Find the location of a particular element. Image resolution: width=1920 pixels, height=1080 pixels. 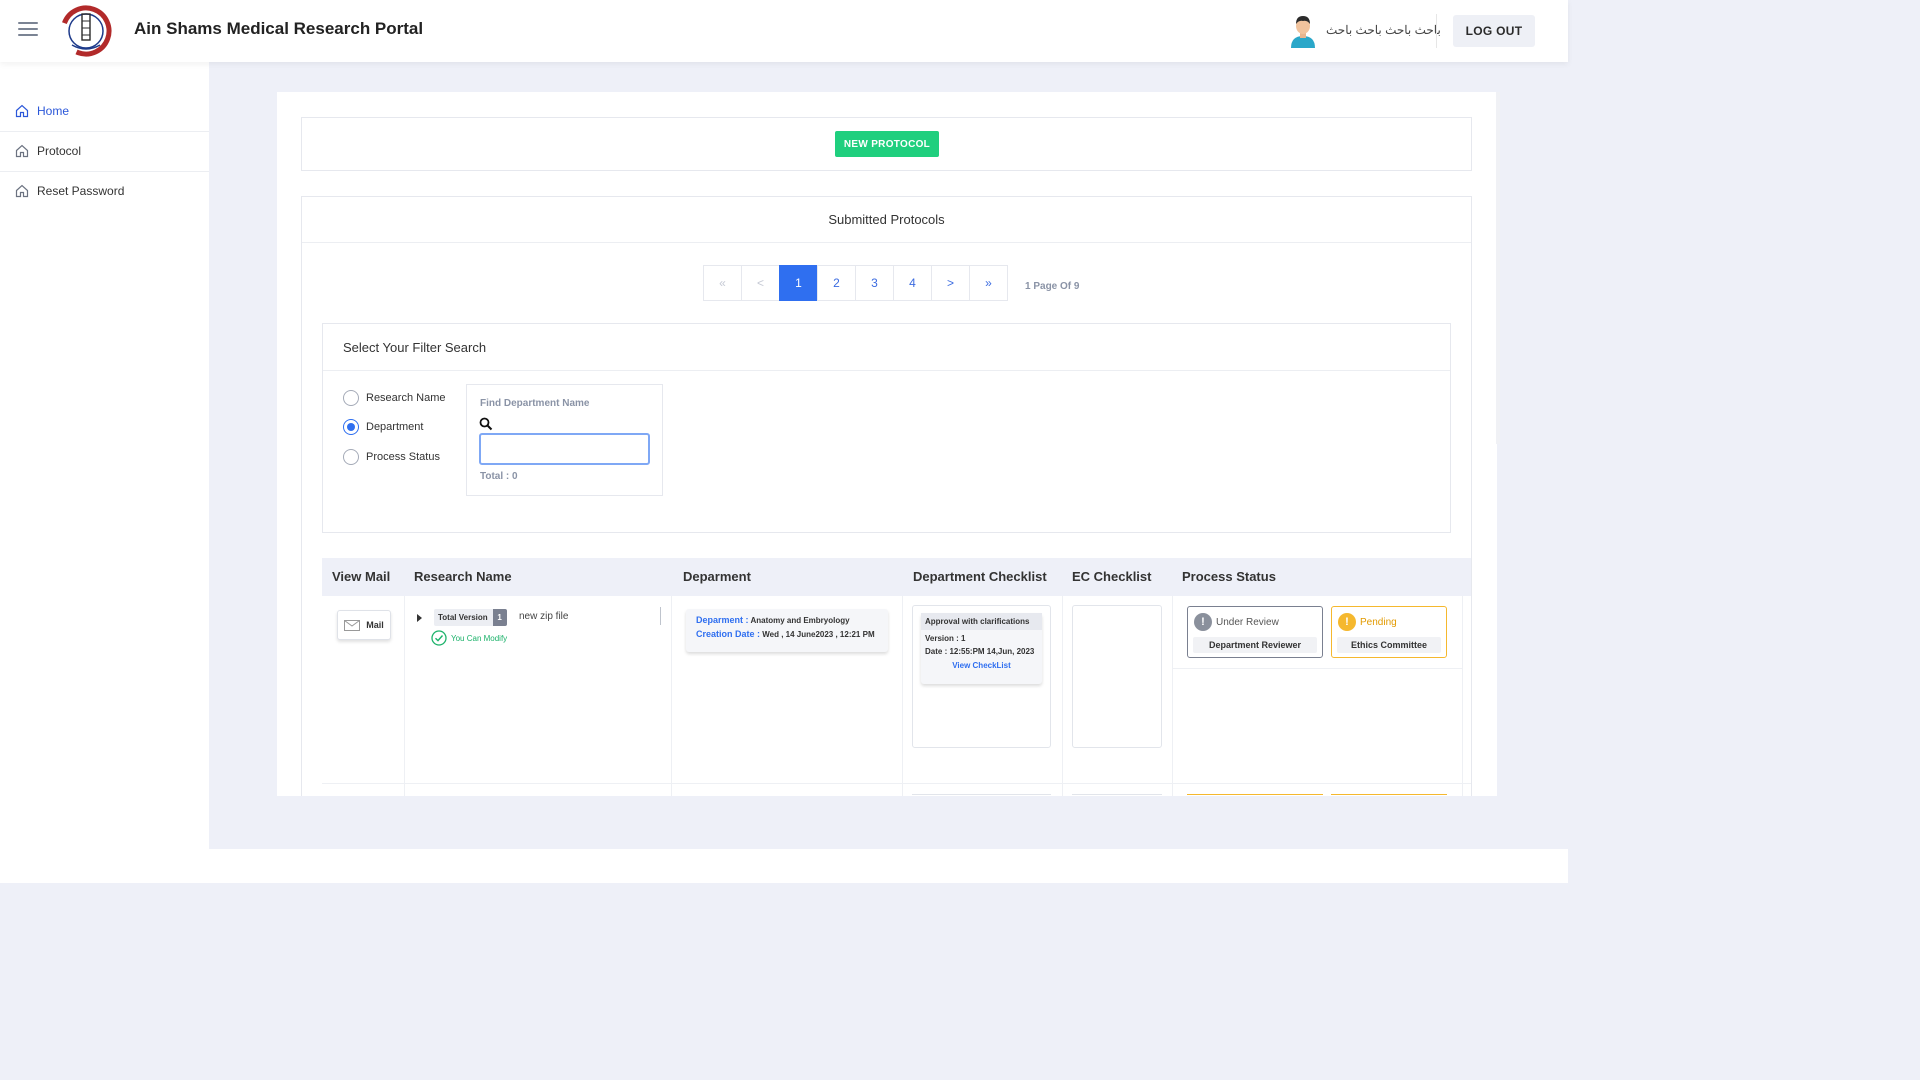

filter-title: Select Your Filter Search is located at coordinates (886, 347).